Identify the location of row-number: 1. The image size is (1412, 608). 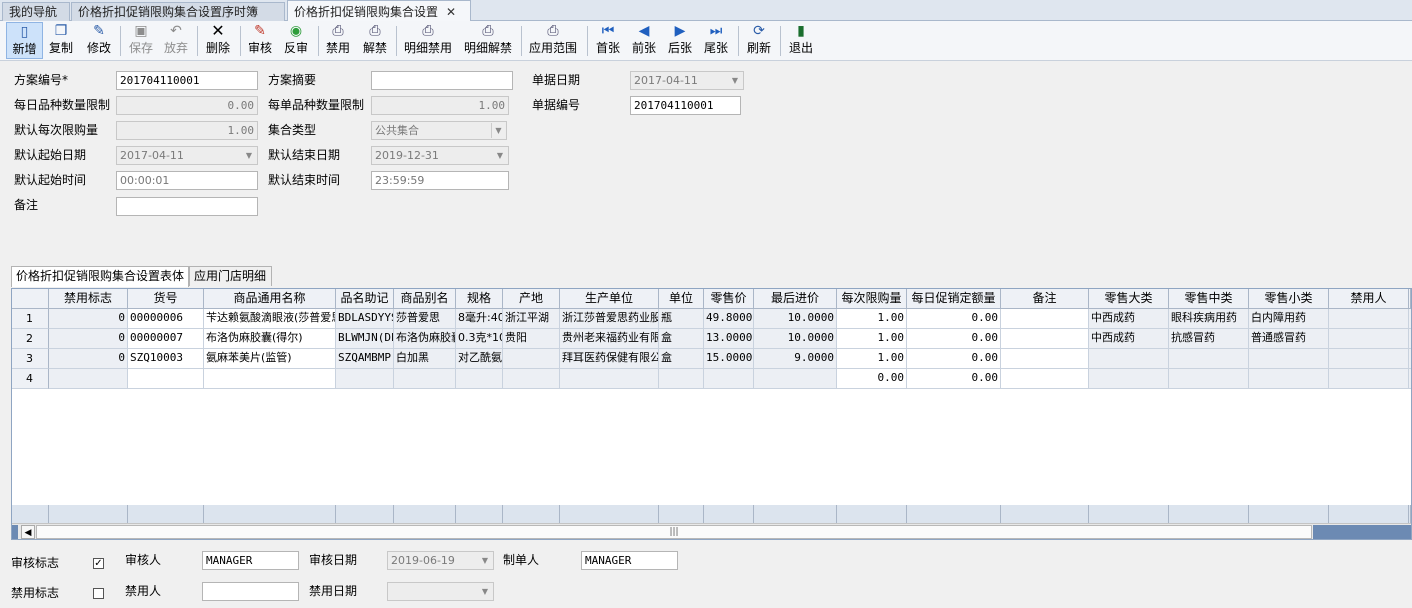
(30, 319).